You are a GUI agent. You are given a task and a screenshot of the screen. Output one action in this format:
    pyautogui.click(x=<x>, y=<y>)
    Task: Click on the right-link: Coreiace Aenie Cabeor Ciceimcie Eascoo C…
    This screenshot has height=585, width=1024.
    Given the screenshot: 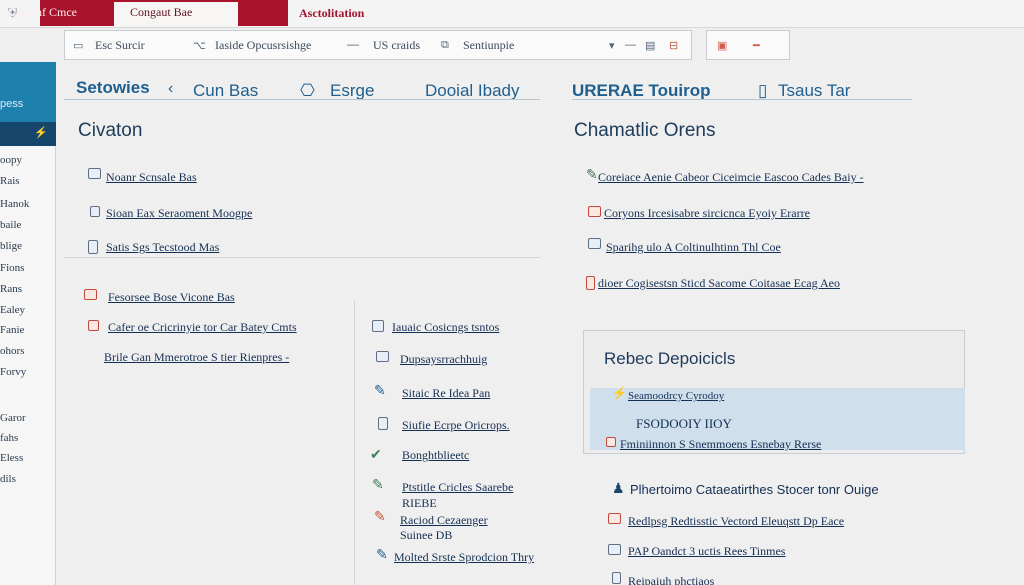 What is the action you would take?
    pyautogui.click(x=731, y=177)
    